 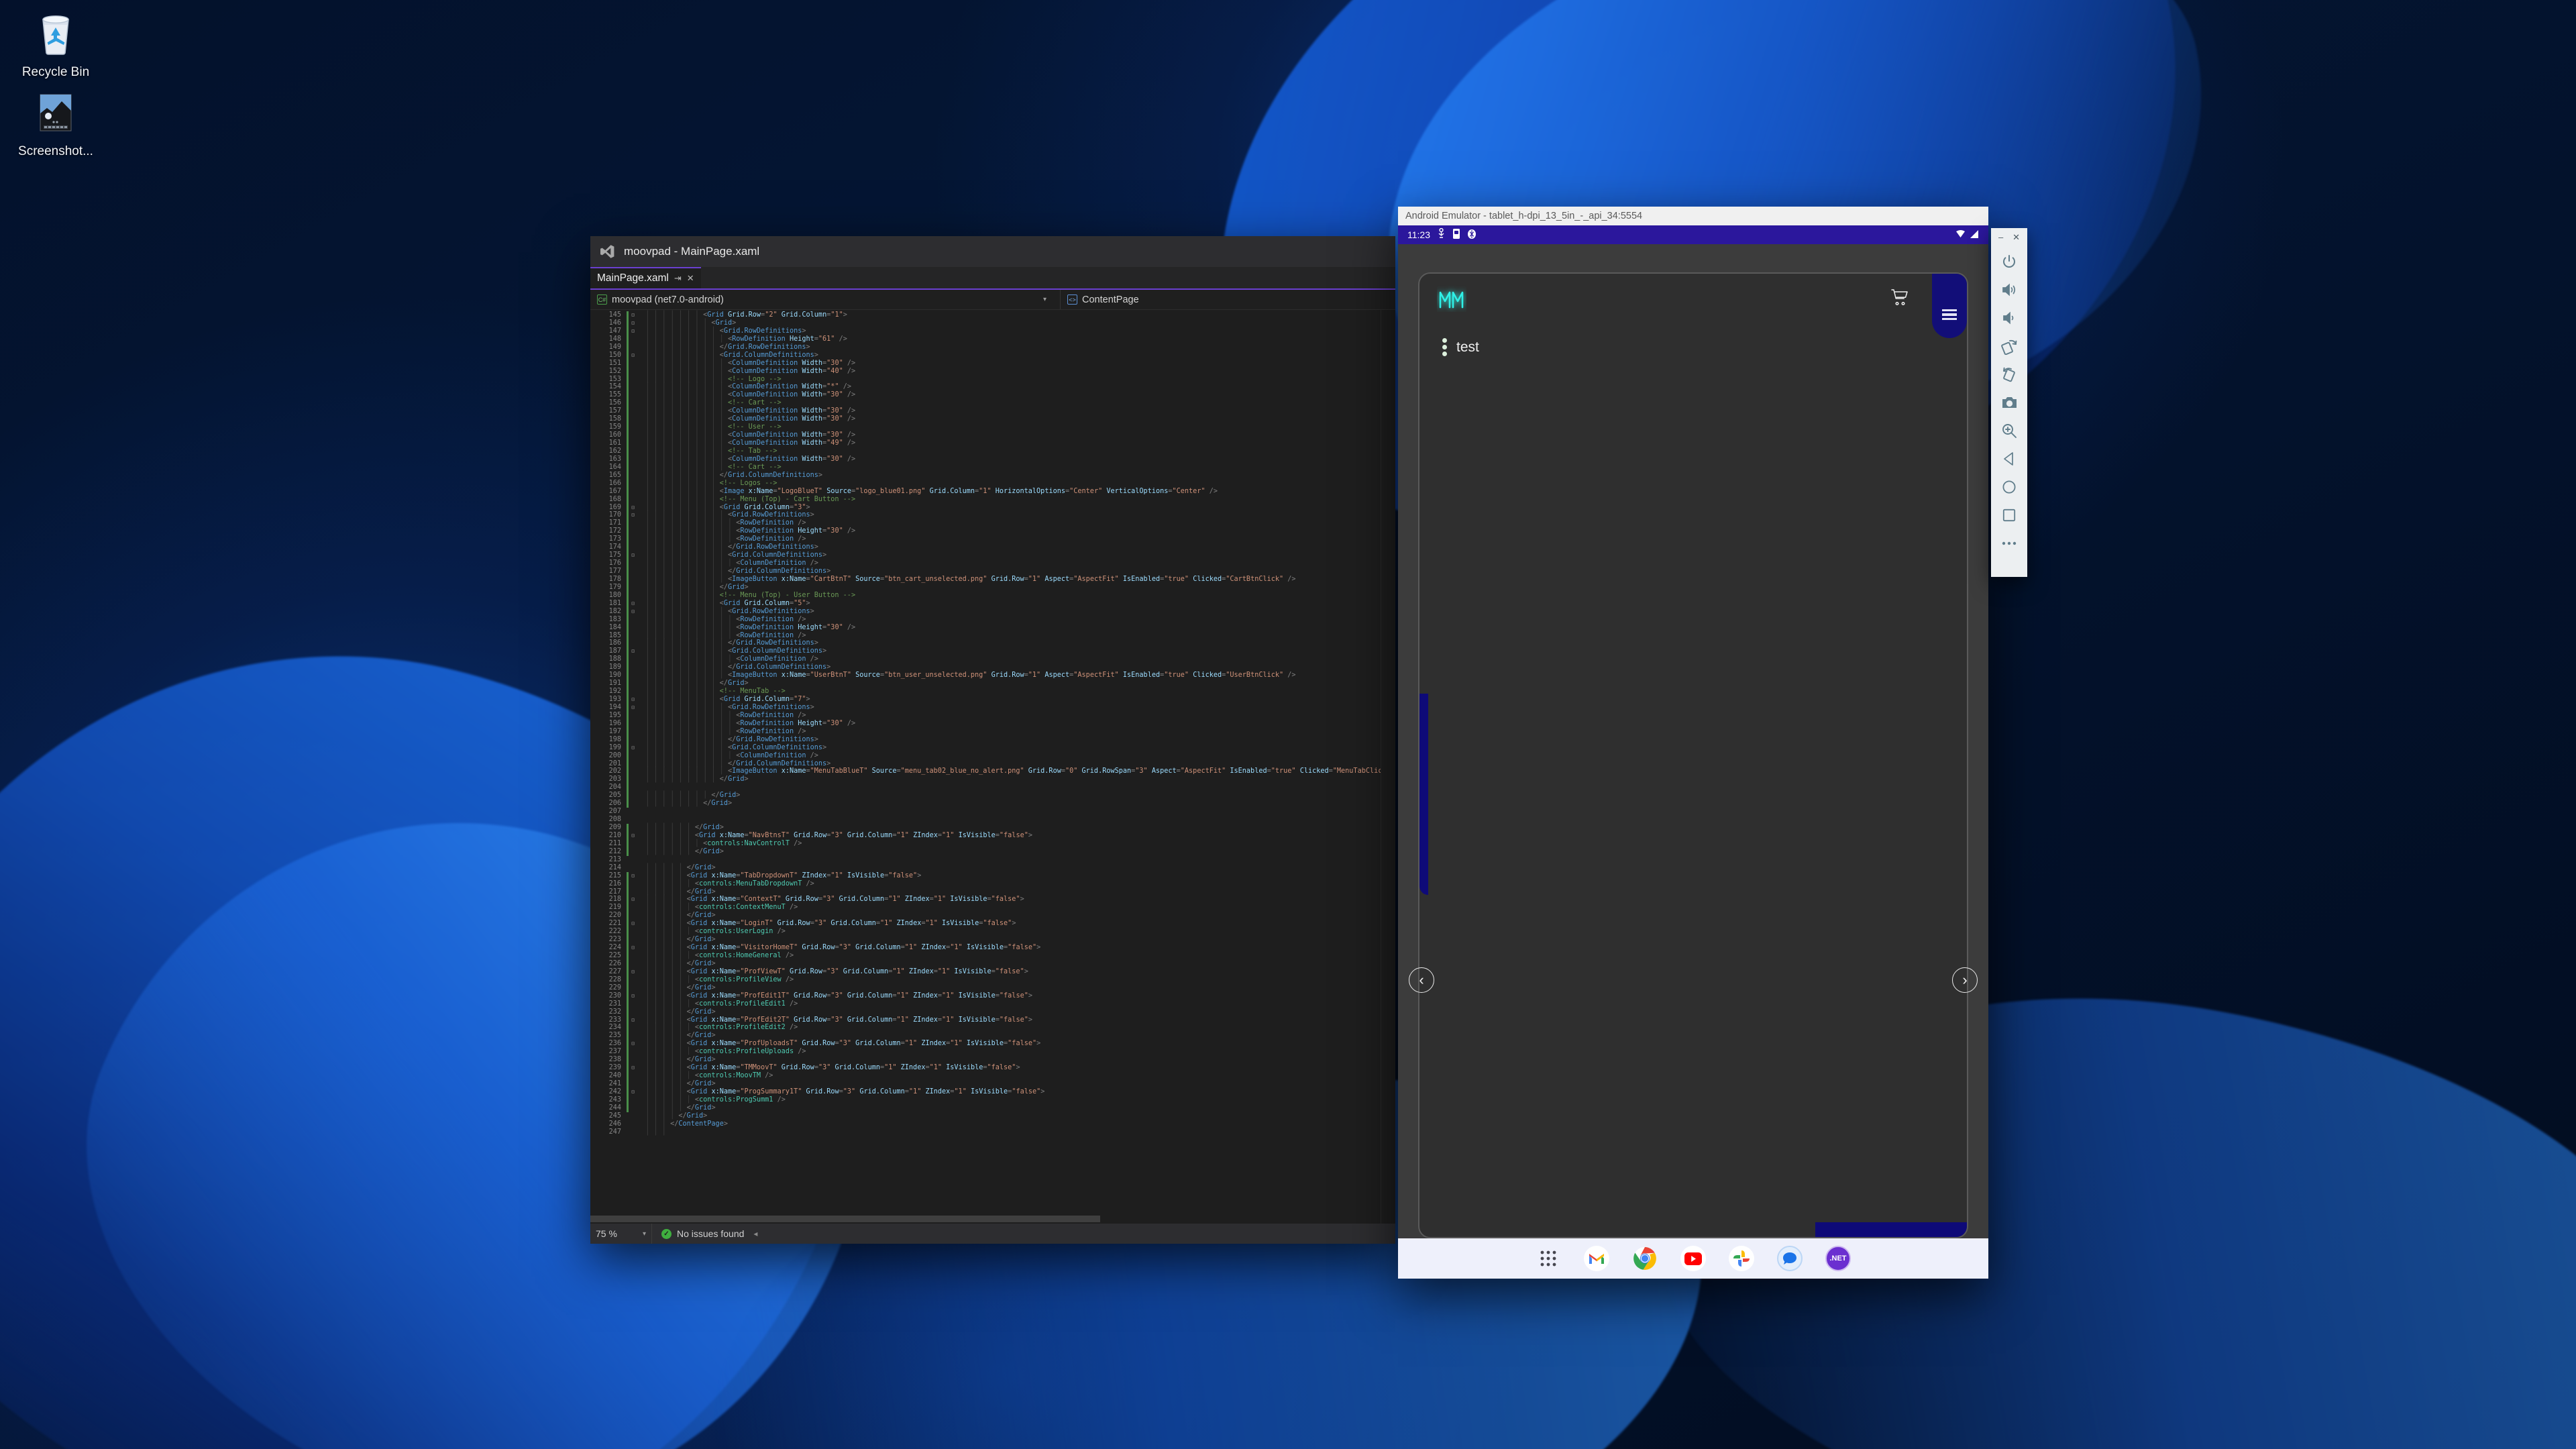 I want to click on overview-button, so click(x=2009, y=515).